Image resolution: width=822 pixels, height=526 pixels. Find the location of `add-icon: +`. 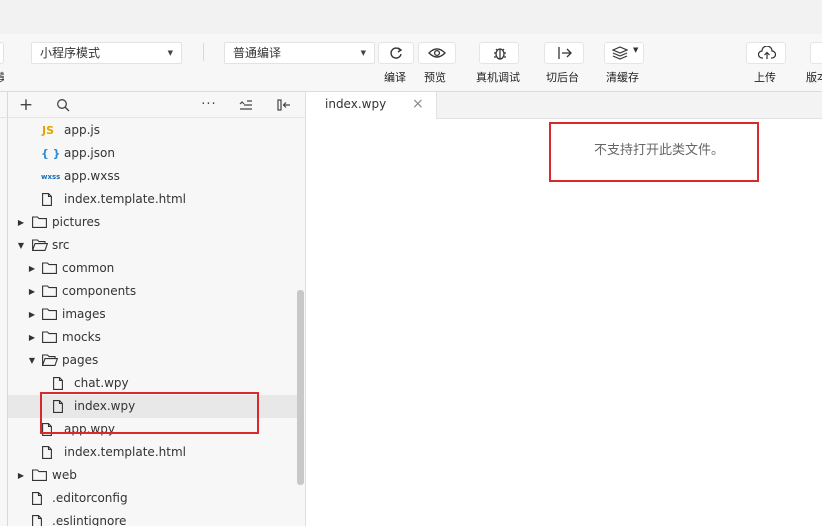

add-icon: + is located at coordinates (26, 105).